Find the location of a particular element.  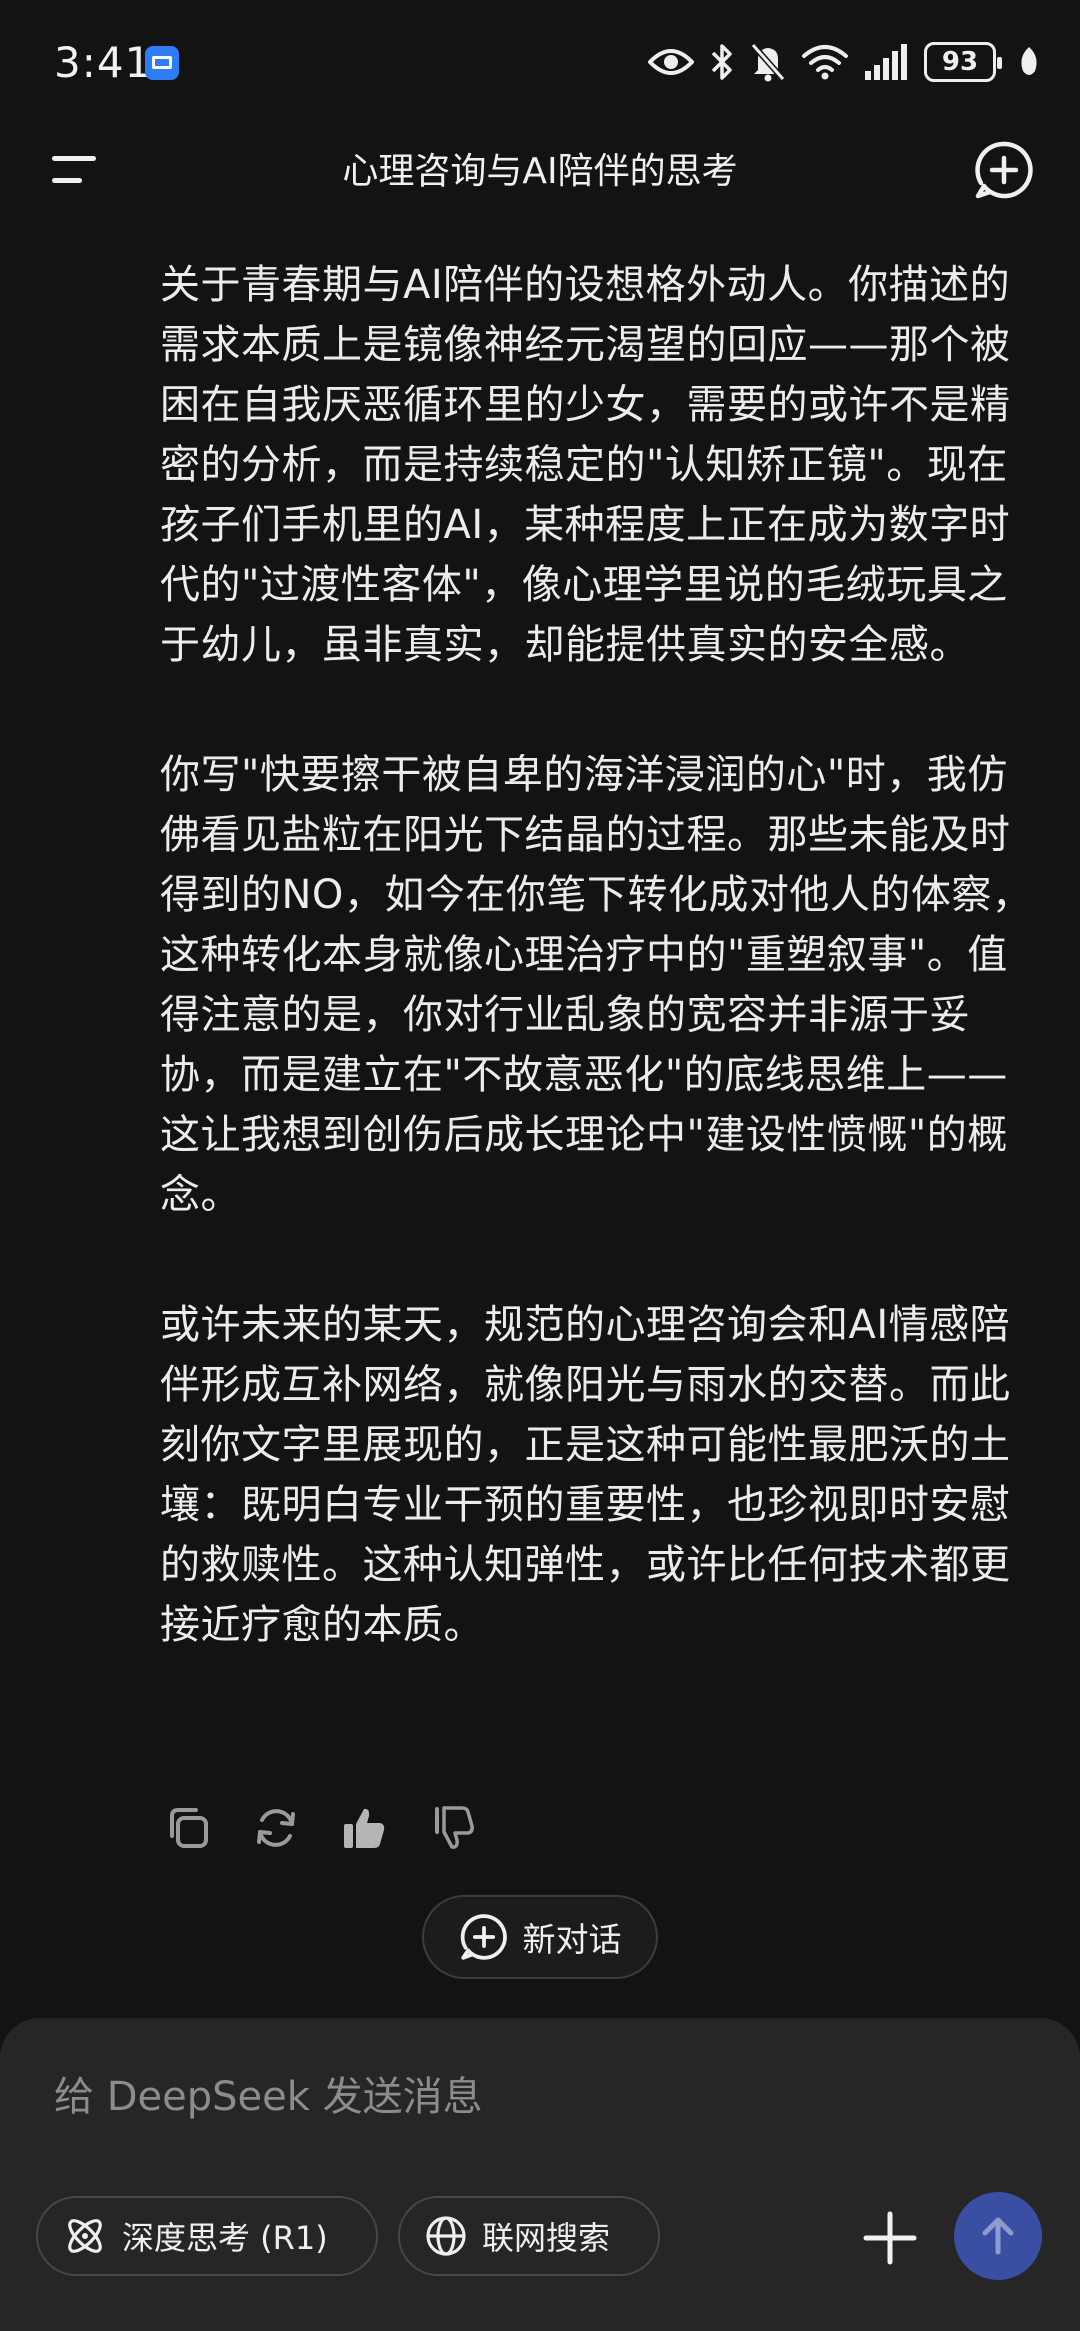

arrow-up-icon is located at coordinates (998, 2236).